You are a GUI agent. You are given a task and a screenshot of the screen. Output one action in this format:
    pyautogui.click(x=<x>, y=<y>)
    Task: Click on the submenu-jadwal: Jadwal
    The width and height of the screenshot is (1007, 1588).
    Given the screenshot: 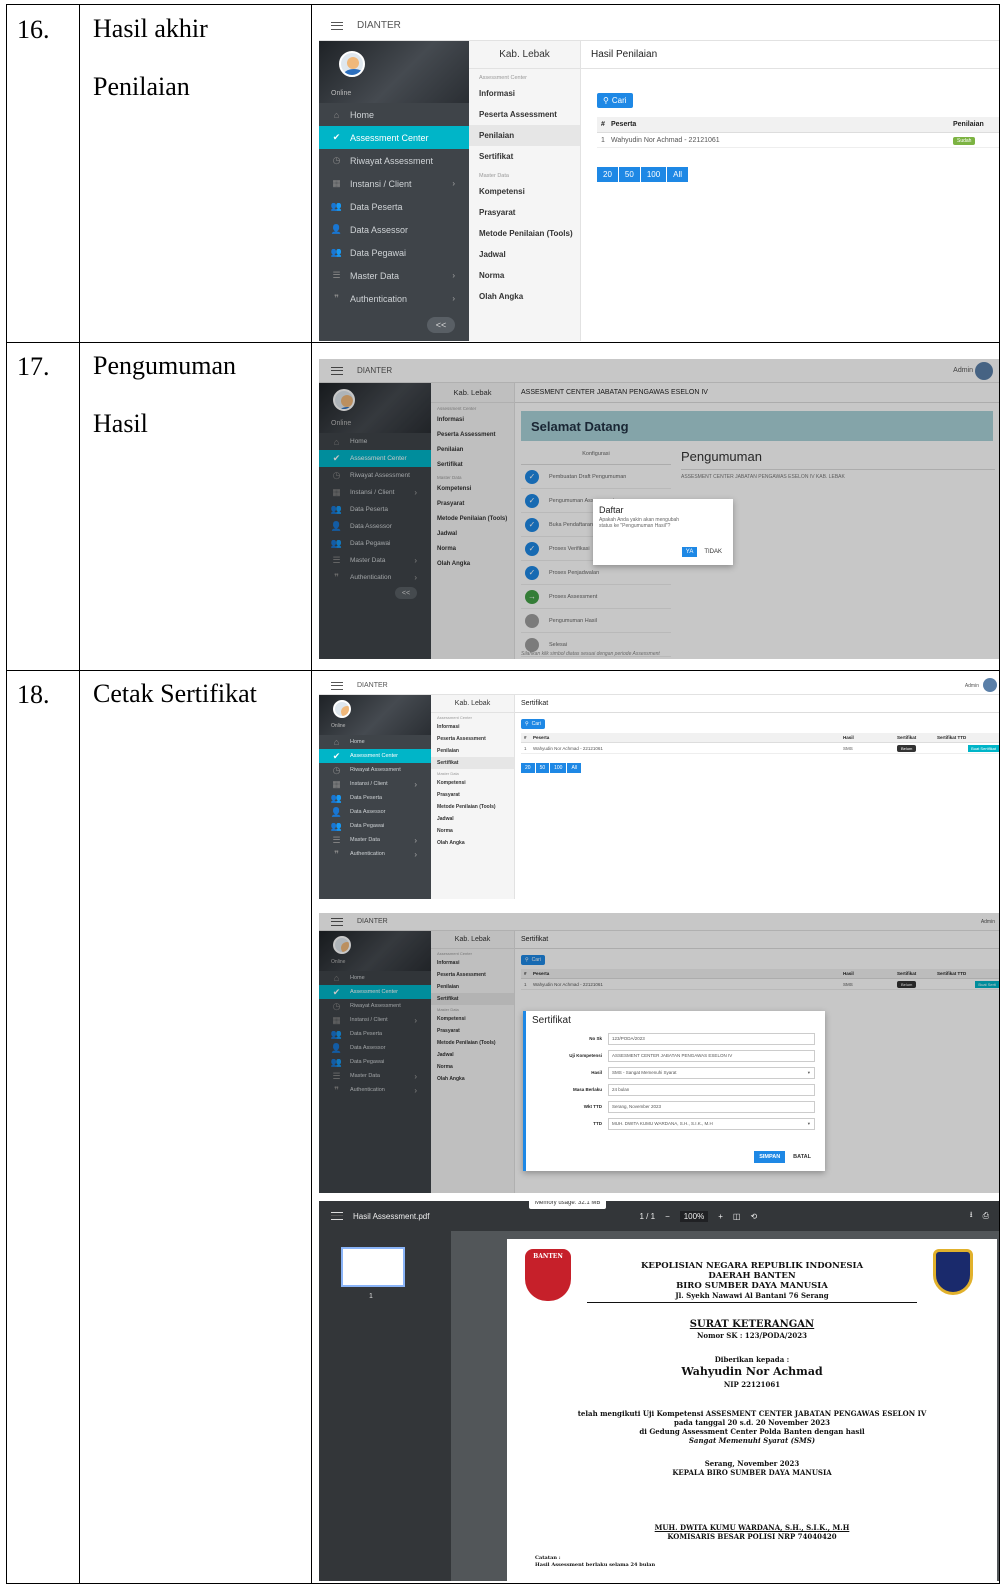 What is the action you would take?
    pyautogui.click(x=524, y=254)
    